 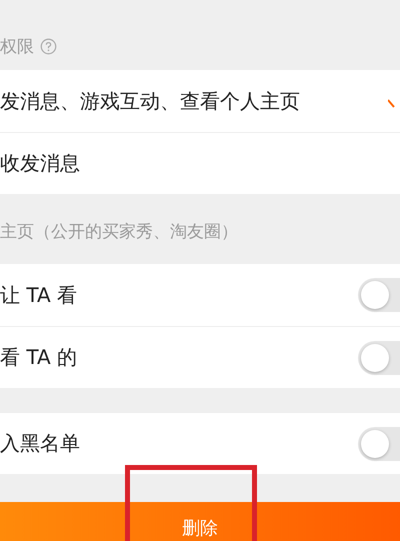 What do you see at coordinates (200, 163) in the screenshot?
I see `permission-option: 收发消息` at bounding box center [200, 163].